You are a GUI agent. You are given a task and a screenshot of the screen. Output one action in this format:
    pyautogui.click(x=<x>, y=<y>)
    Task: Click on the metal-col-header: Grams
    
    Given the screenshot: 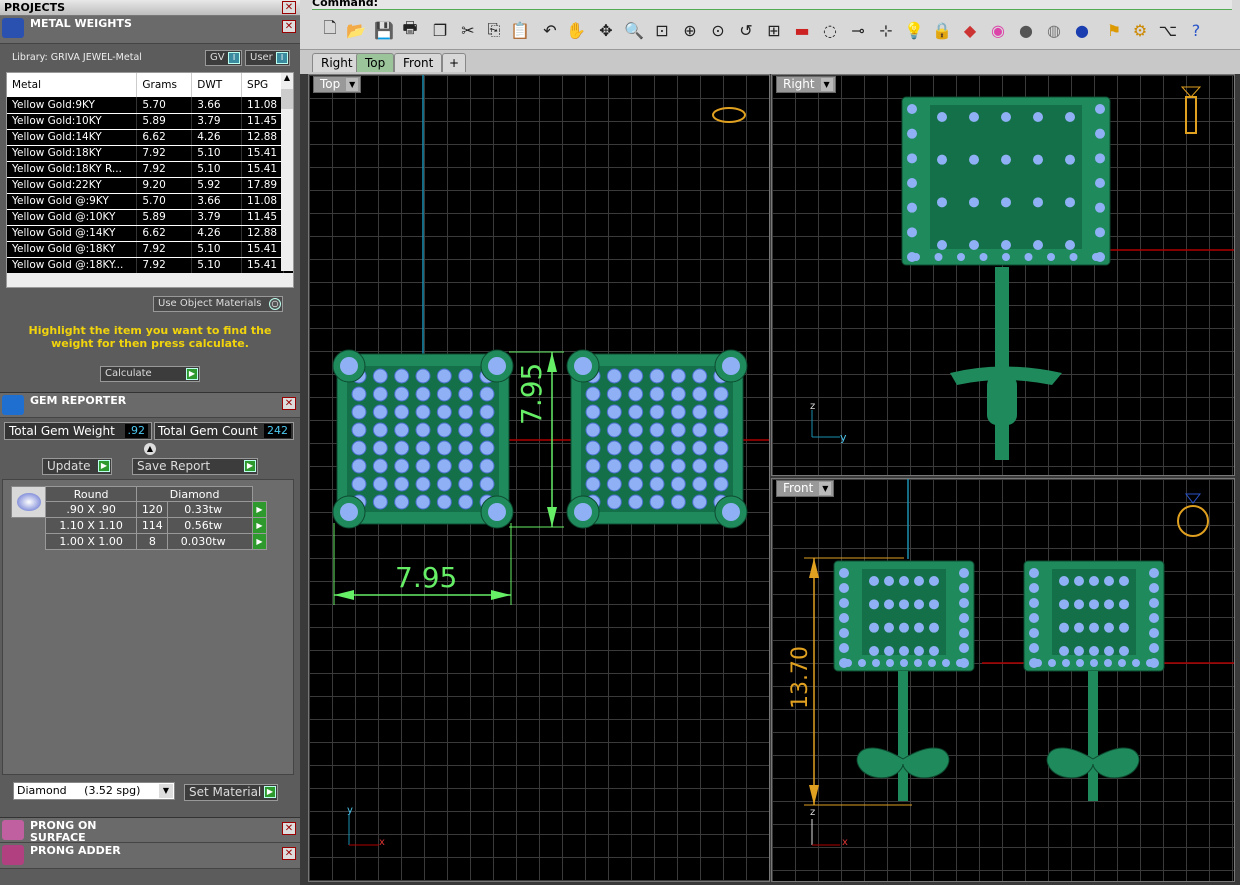 What is the action you would take?
    pyautogui.click(x=164, y=85)
    